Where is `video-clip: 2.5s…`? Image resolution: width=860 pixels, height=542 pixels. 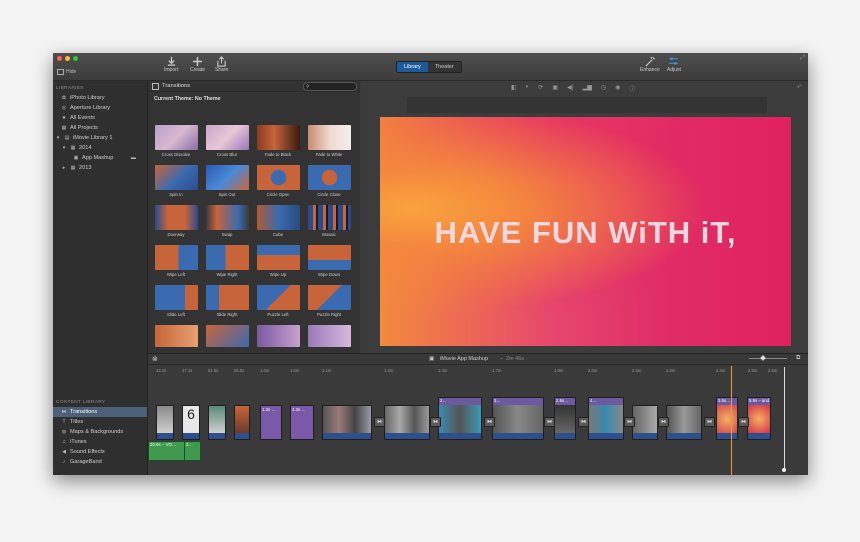
video-clip: 2.5s… is located at coordinates (565, 418).